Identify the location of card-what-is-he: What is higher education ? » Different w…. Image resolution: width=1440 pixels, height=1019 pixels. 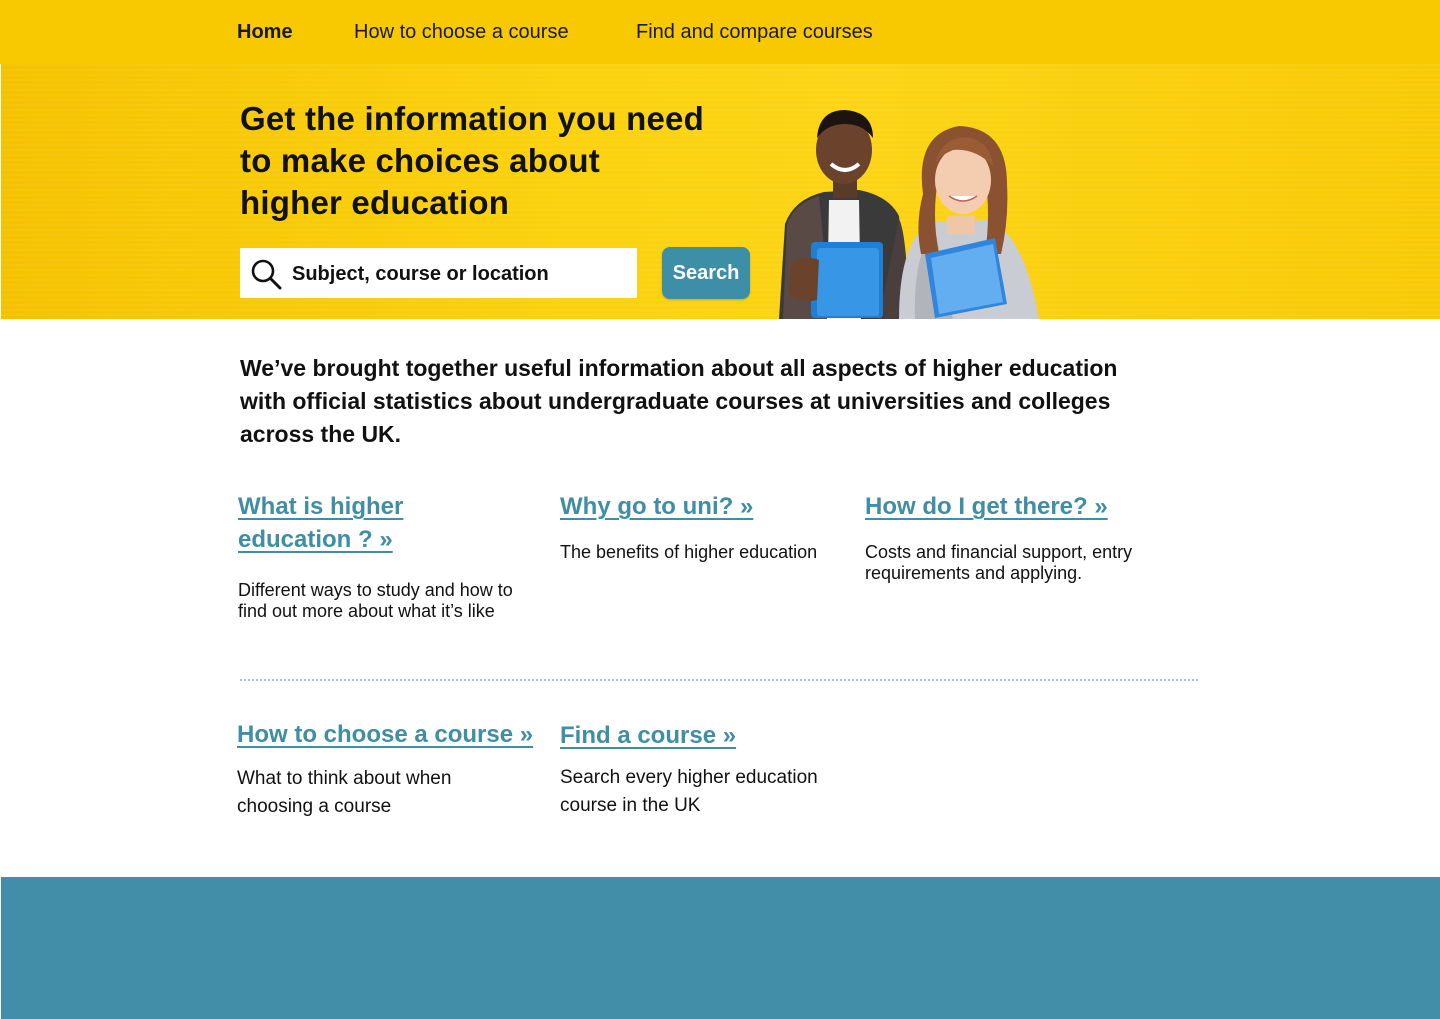
(383, 556).